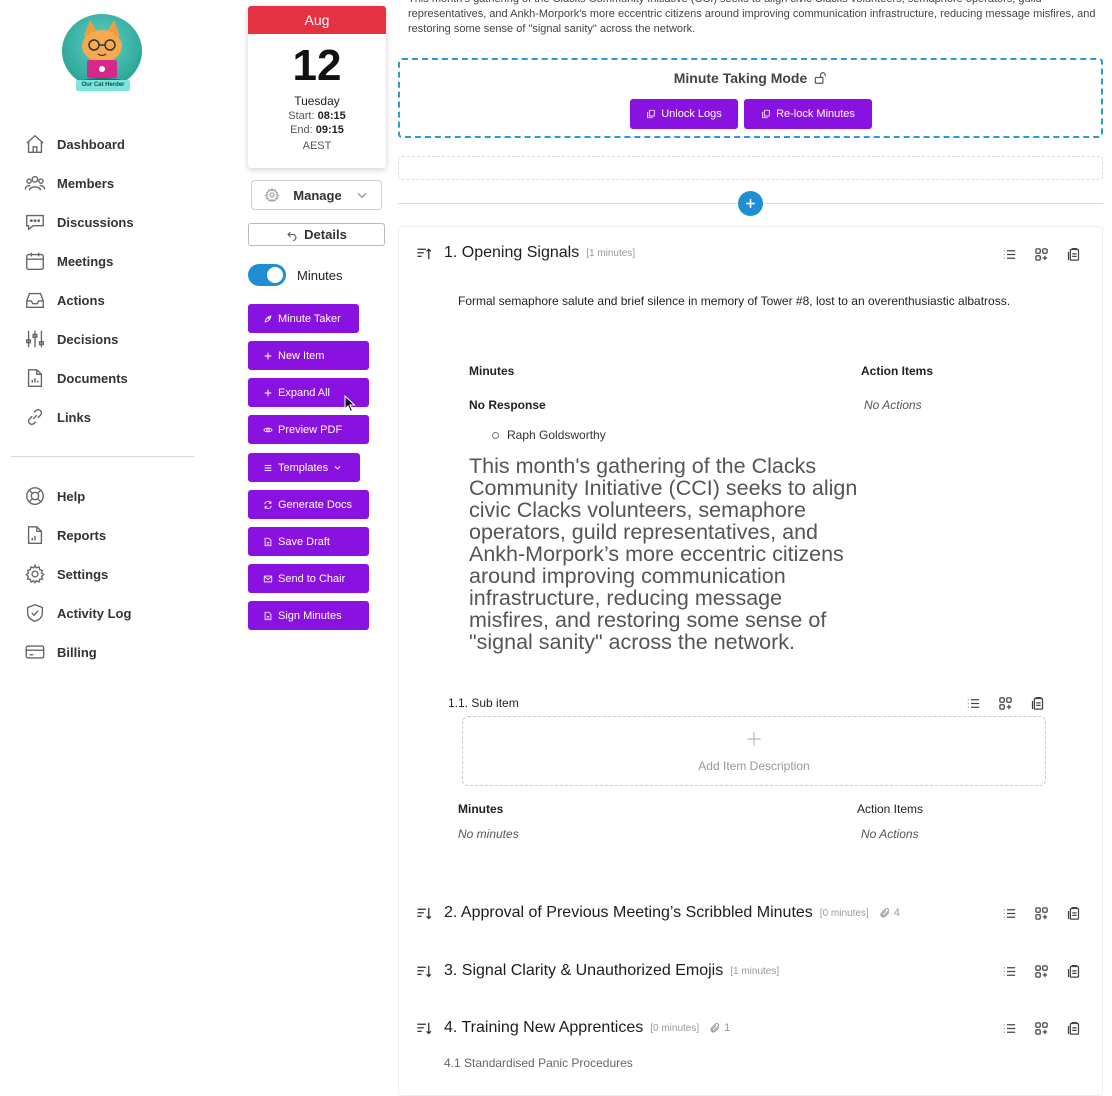  What do you see at coordinates (35, 652) in the screenshot?
I see `credit-card-icon` at bounding box center [35, 652].